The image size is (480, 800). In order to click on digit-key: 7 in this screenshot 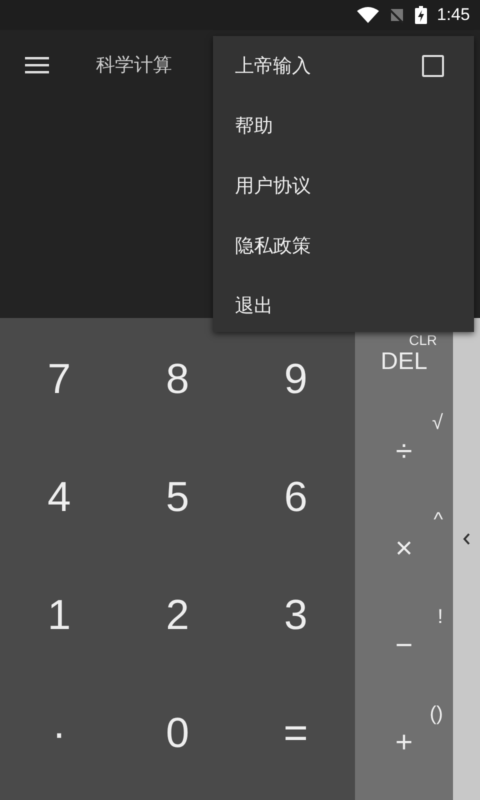, I will do `click(59, 379)`.